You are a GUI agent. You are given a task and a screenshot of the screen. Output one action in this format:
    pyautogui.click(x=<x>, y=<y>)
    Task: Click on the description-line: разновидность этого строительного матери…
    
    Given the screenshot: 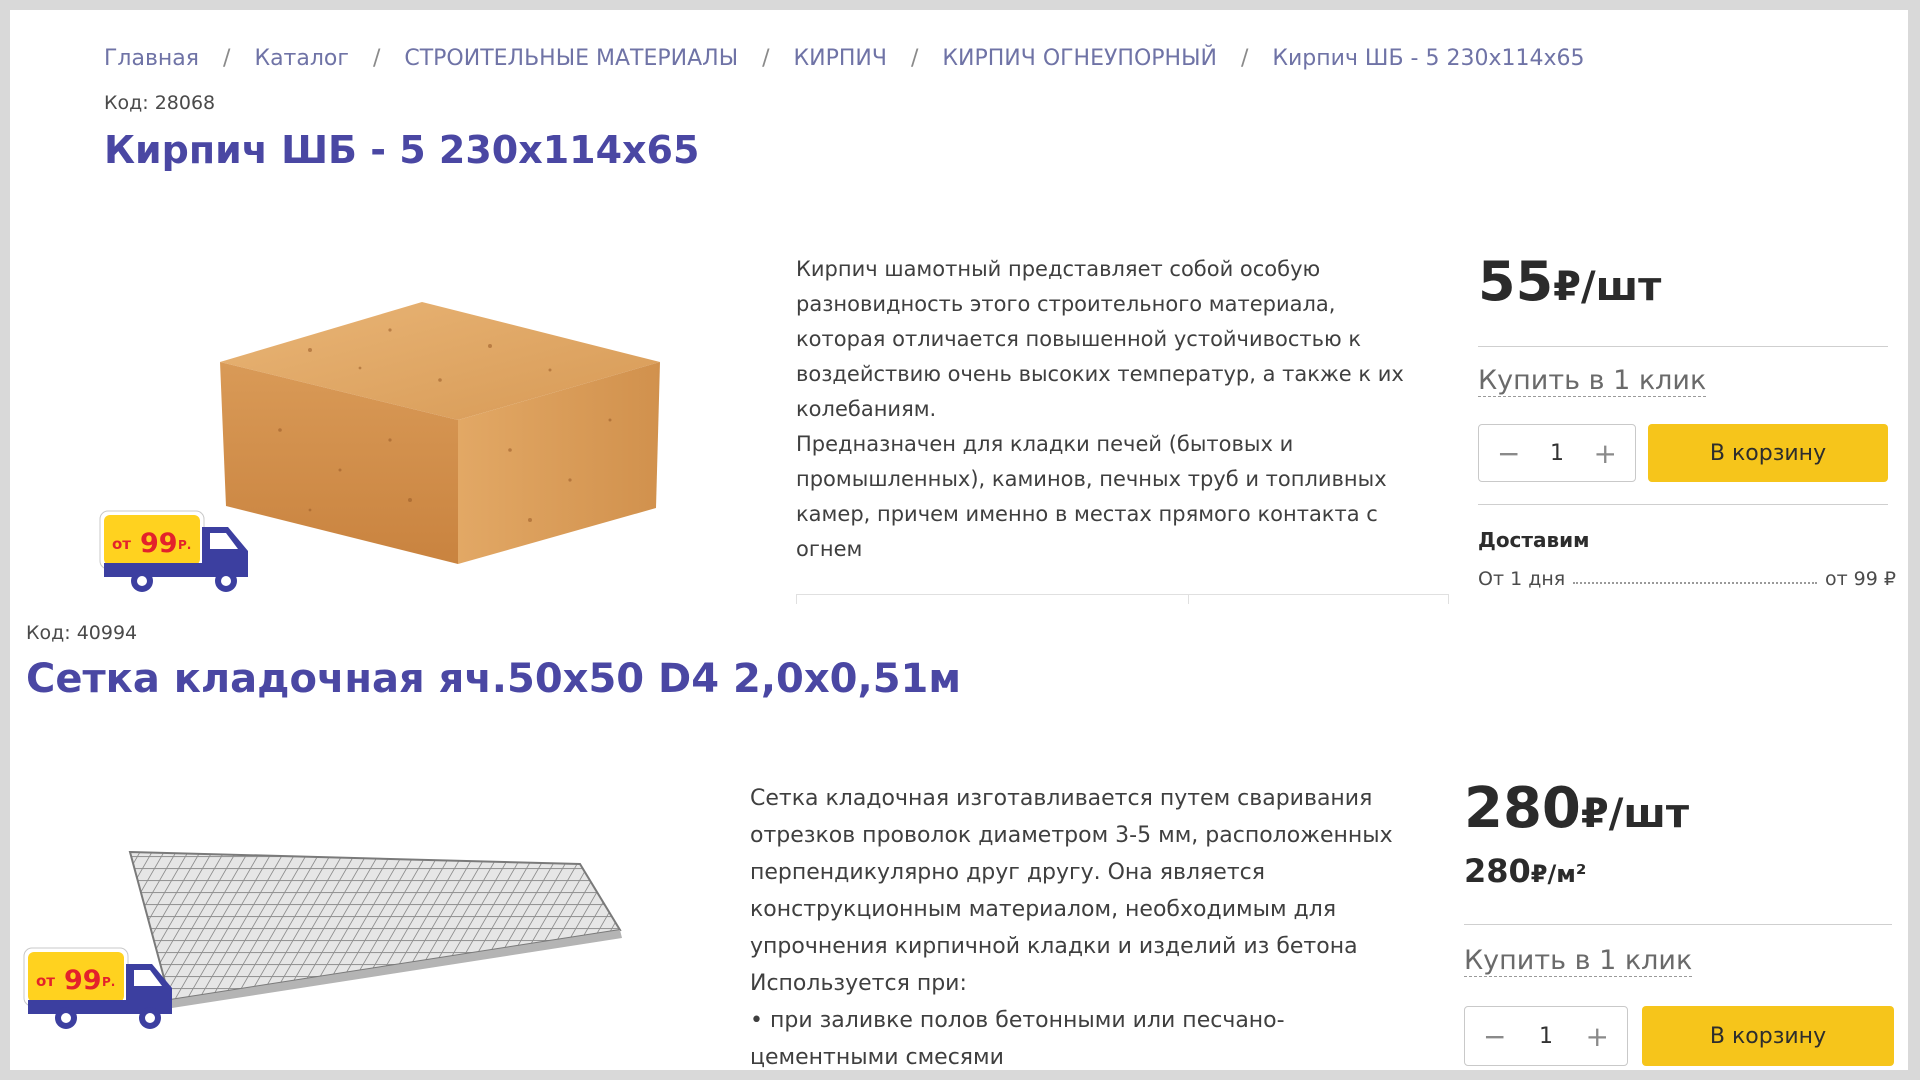 What is the action you would take?
    pyautogui.click(x=1066, y=304)
    